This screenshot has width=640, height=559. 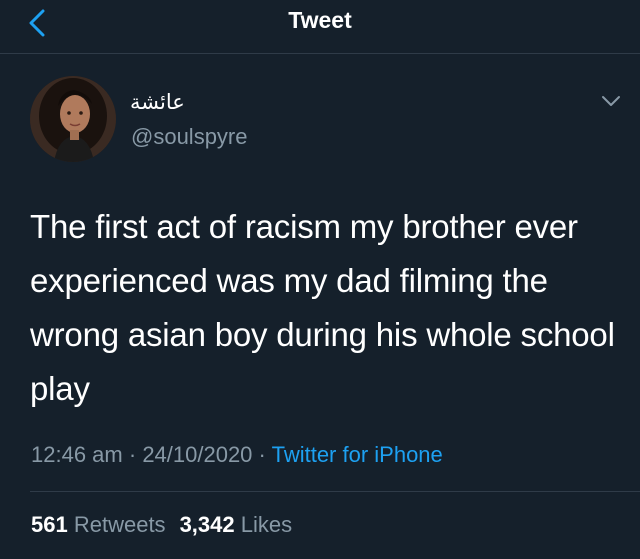 I want to click on chevron-down-icon, so click(x=611, y=101).